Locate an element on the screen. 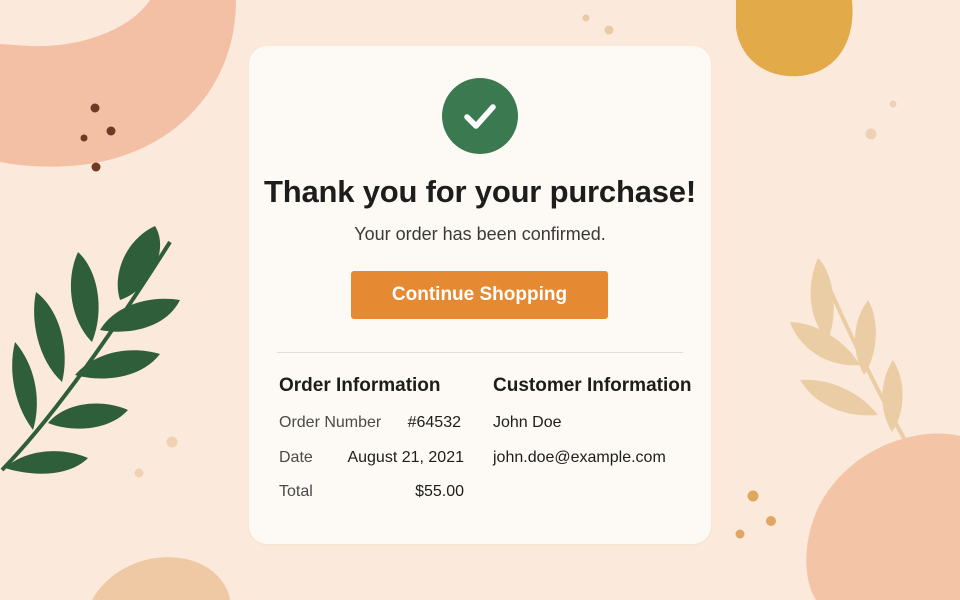 The width and height of the screenshot is (960, 600). customer-name: John Doe is located at coordinates (527, 422).